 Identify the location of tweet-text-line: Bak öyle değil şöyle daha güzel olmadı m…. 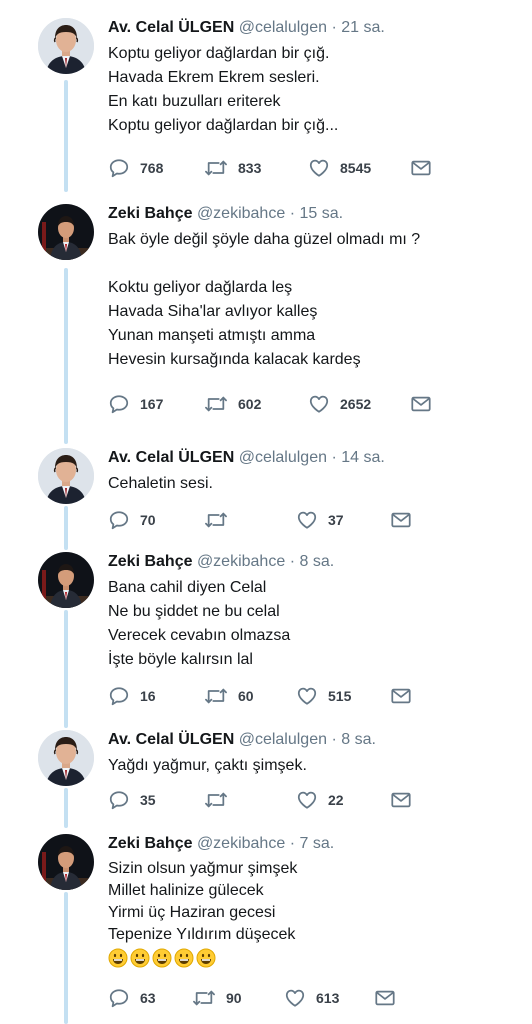
(264, 239).